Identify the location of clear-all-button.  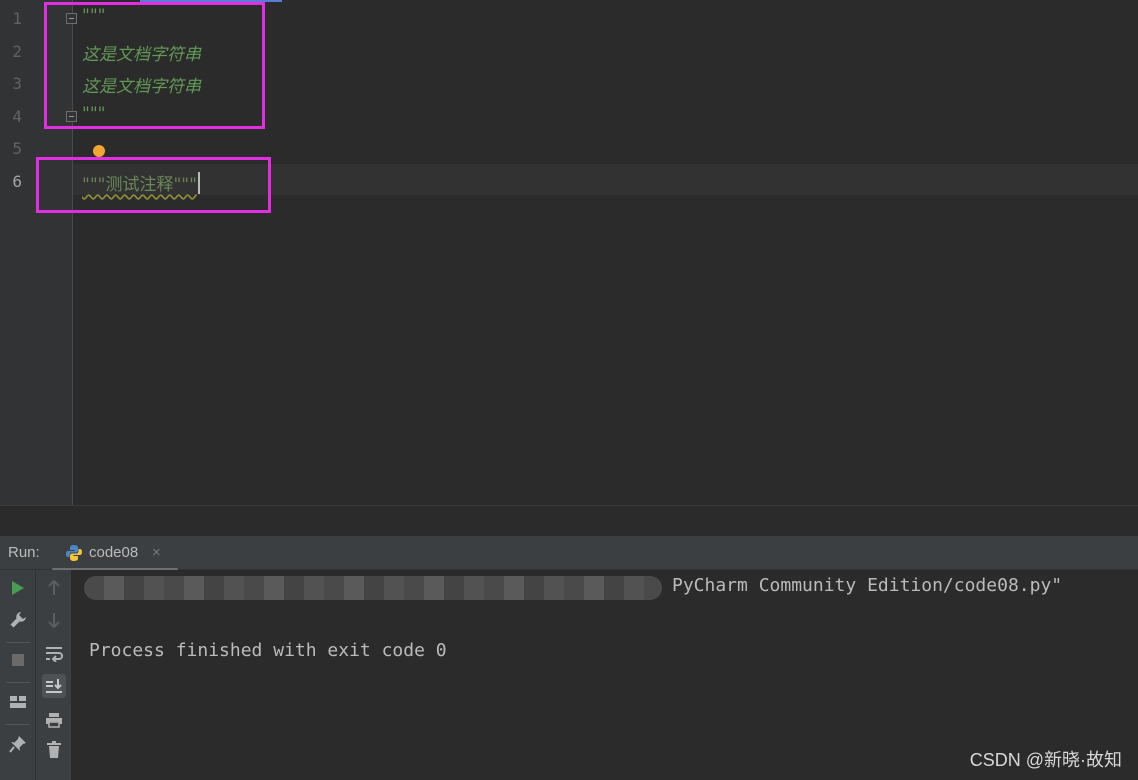
(54, 750).